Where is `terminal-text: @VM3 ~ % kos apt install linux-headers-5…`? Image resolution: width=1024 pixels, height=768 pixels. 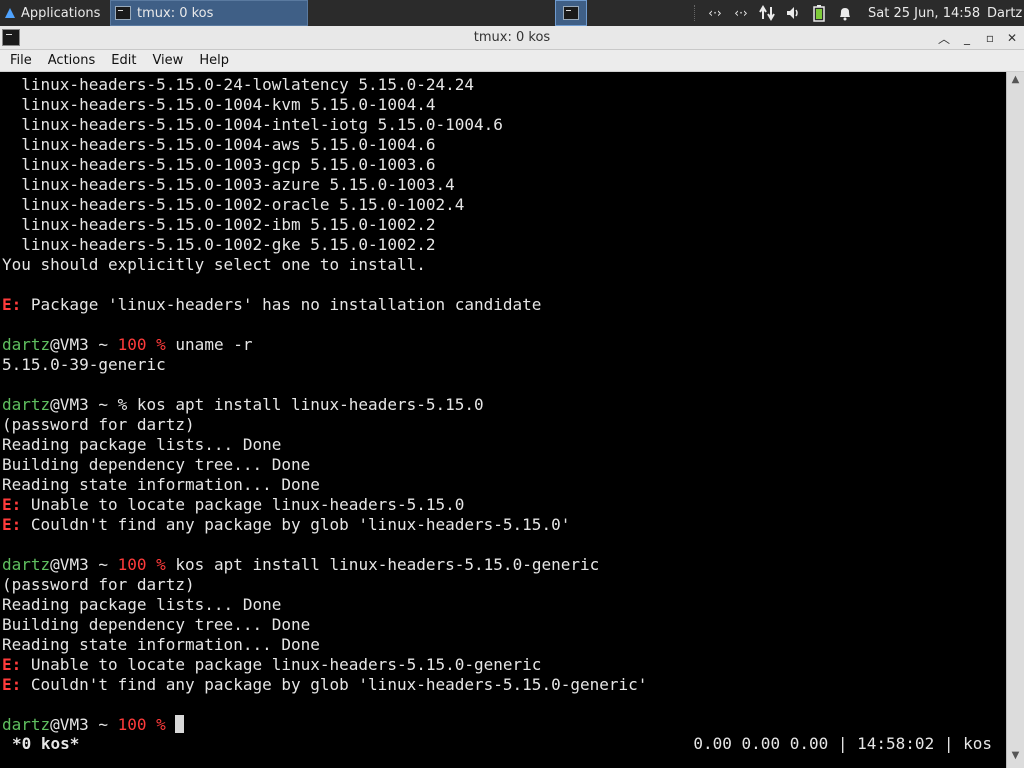
terminal-text: @VM3 ~ % kos apt install linux-headers-5… is located at coordinates (267, 404).